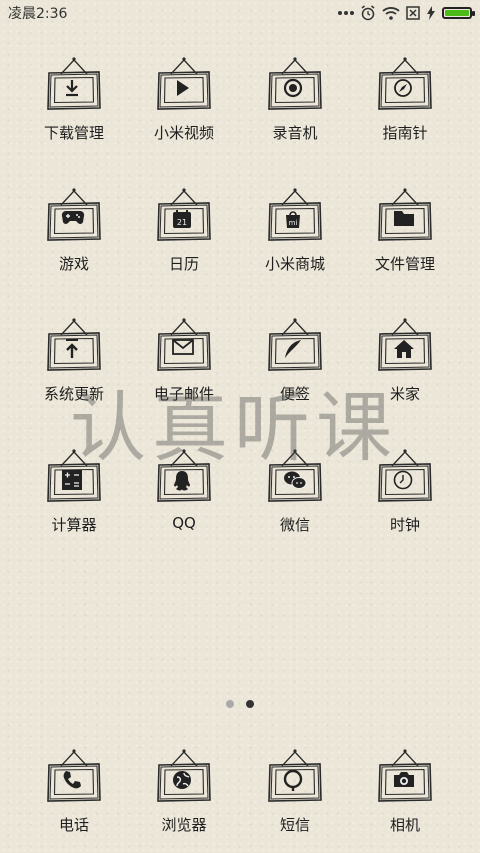 The width and height of the screenshot is (480, 853). I want to click on app-label: 电话, so click(73, 825).